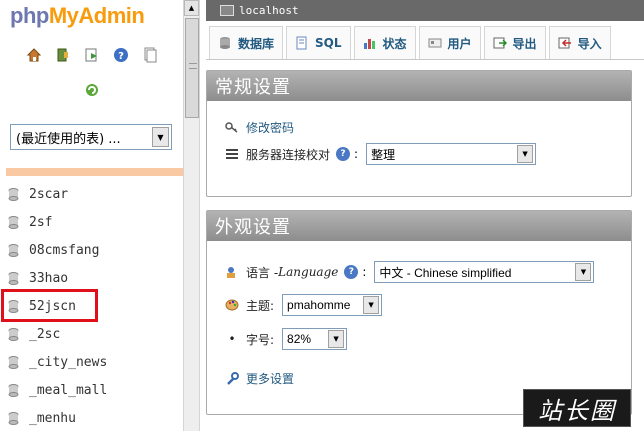 This screenshot has height=432, width=644. Describe the element at coordinates (419, 226) in the screenshot. I see `panel-title: 外观设置` at that location.